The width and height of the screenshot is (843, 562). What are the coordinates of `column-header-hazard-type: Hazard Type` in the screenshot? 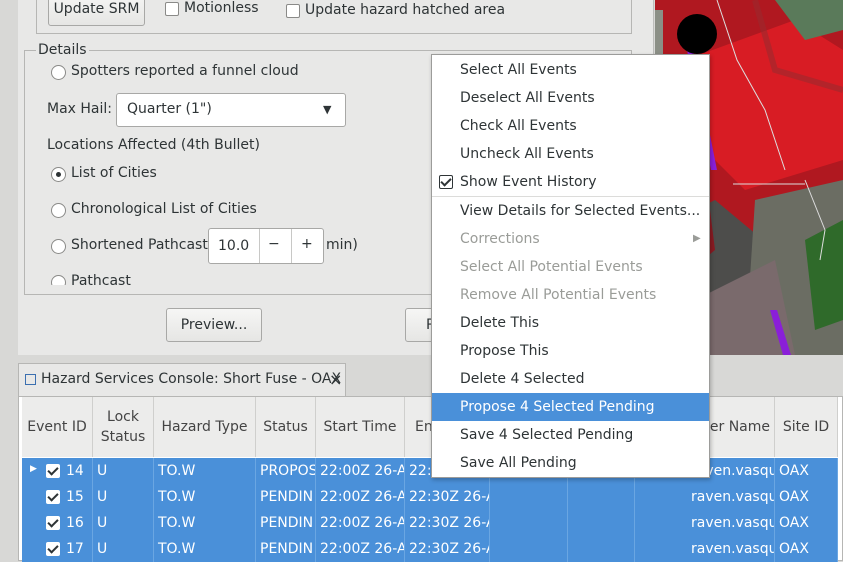 It's located at (205, 427).